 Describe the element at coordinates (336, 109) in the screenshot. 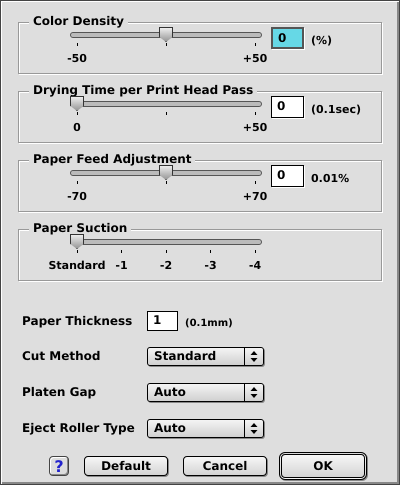

I see `unit-label: (0.1sec)` at that location.